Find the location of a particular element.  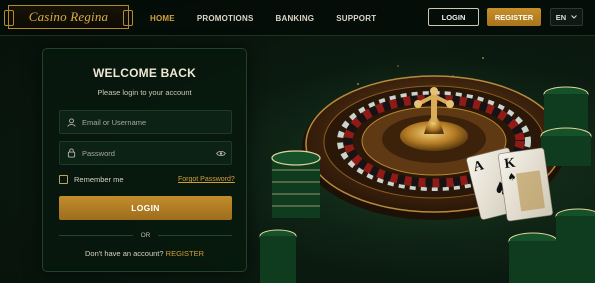

main-nav: HOME PROMOTIONS BANKING SUPPORT is located at coordinates (274, 18).